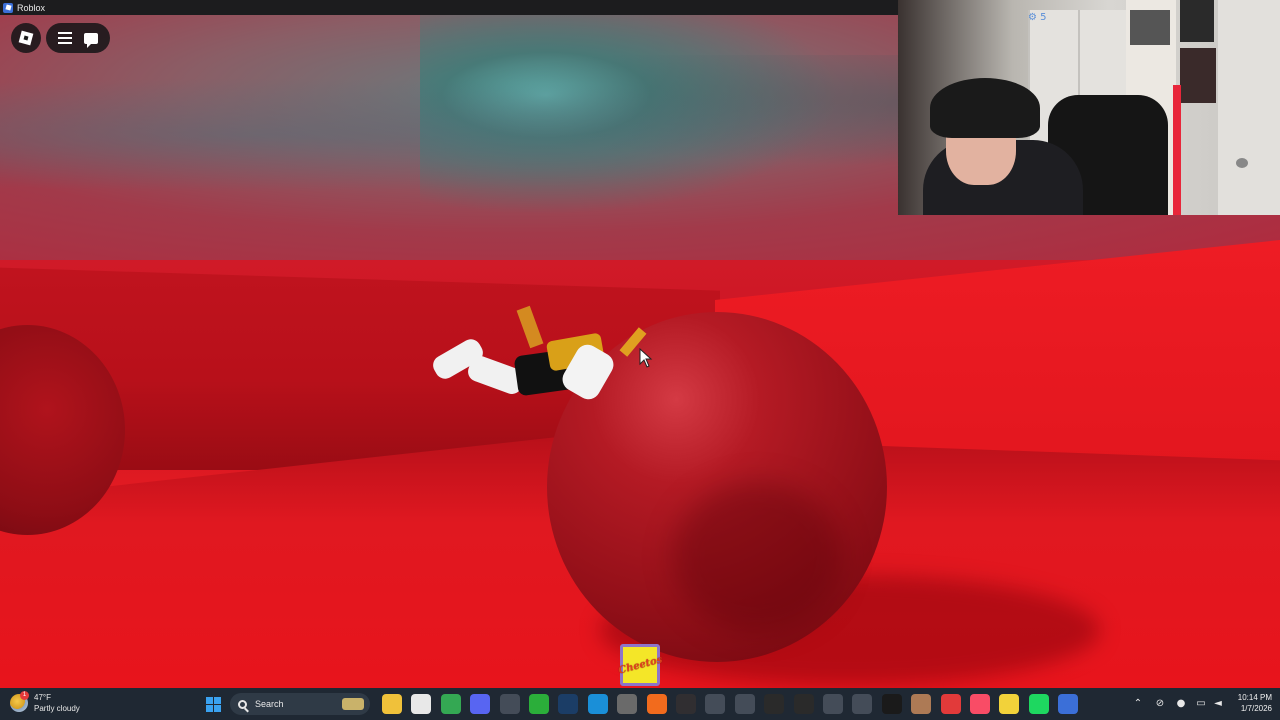 Image resolution: width=1280 pixels, height=720 pixels. What do you see at coordinates (1242, 163) in the screenshot?
I see `door-handle` at bounding box center [1242, 163].